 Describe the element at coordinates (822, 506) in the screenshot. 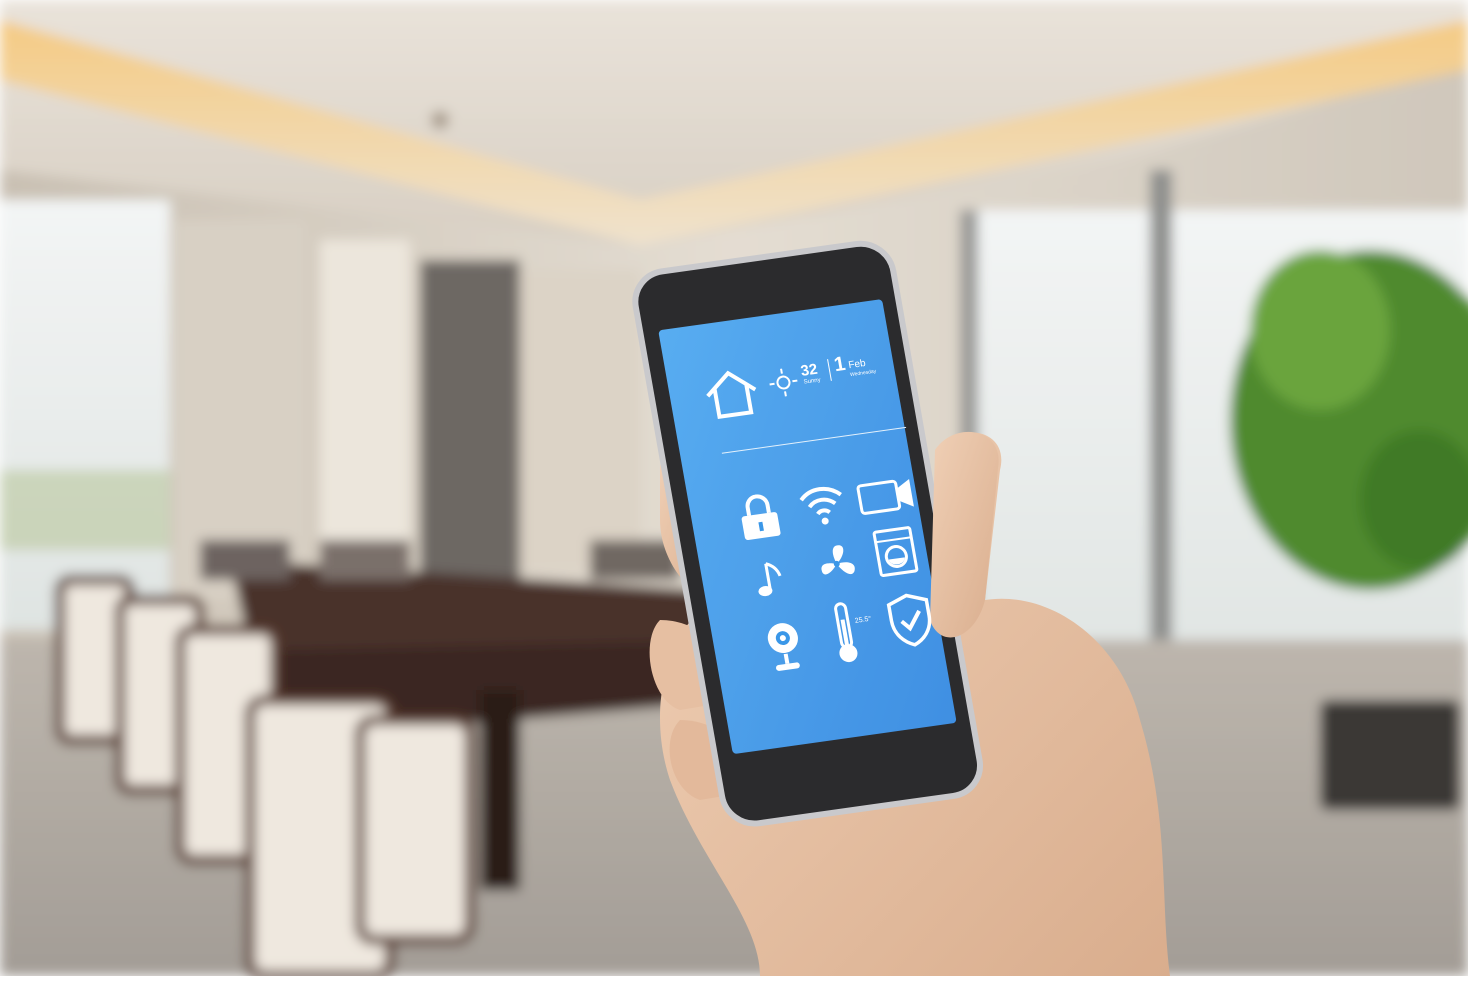

I see `wifi-icon` at that location.